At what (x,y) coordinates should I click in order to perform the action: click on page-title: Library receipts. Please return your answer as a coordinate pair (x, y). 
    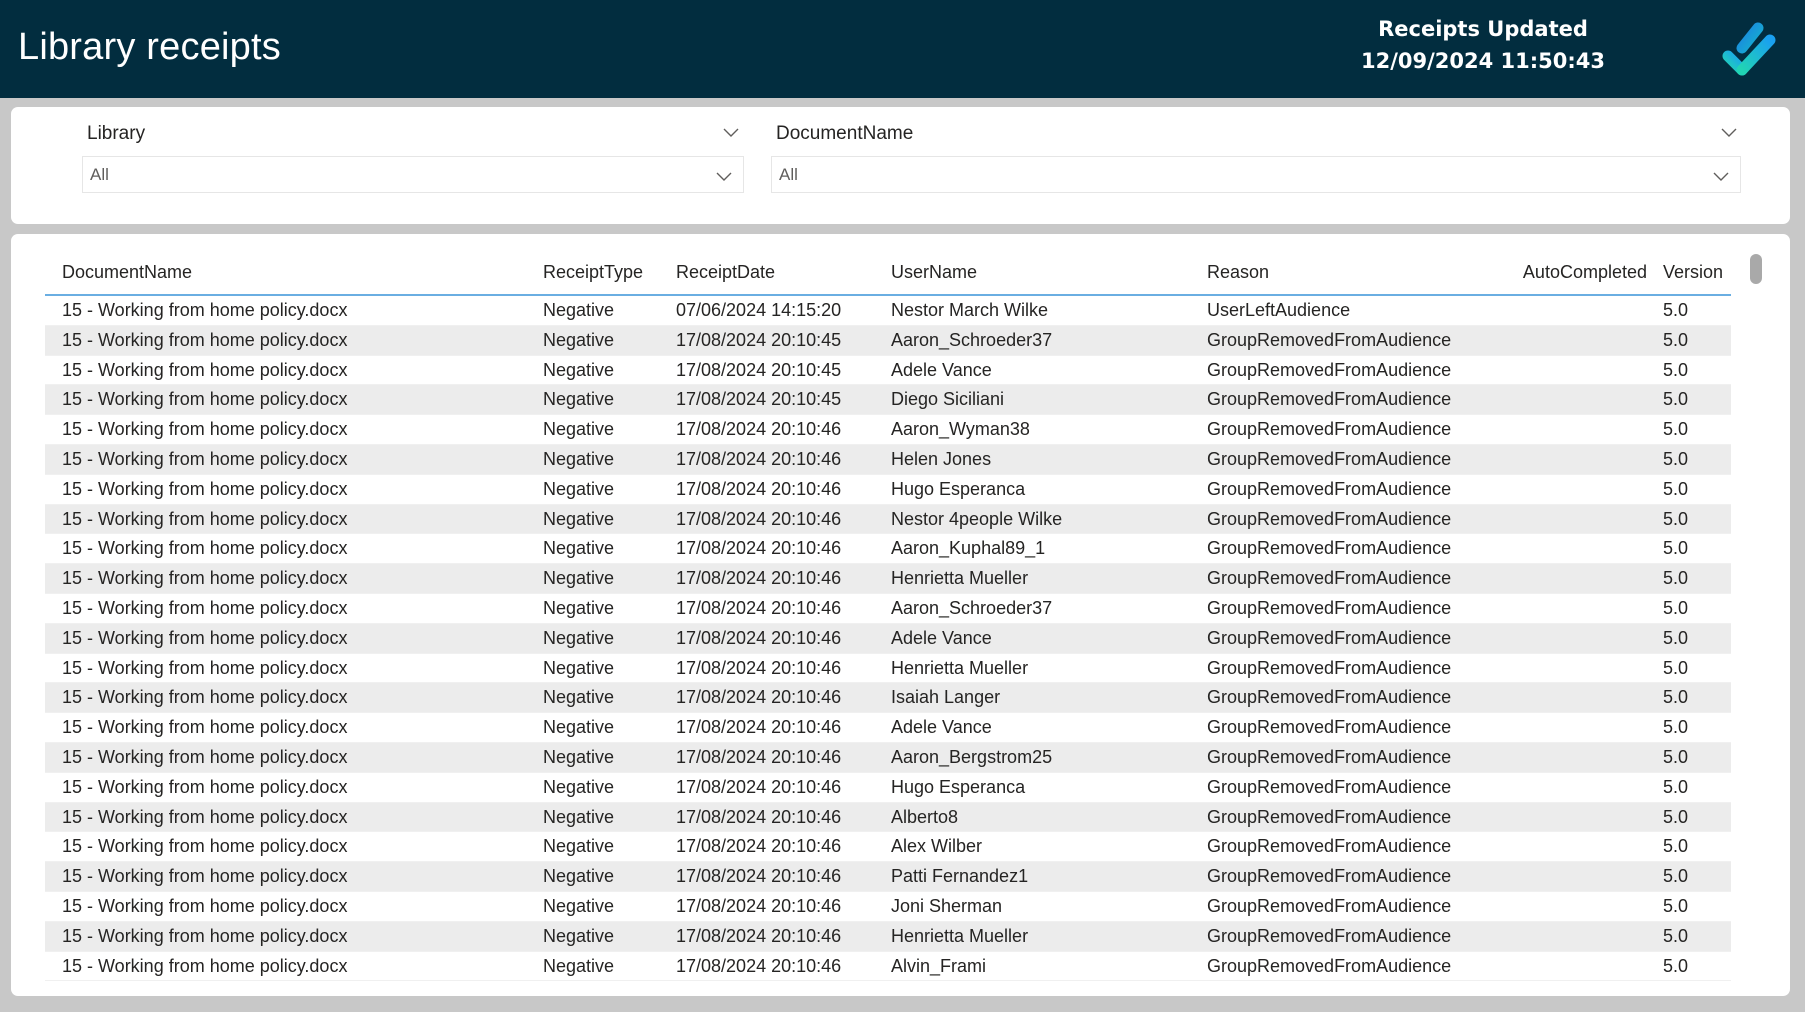
    Looking at the image, I should click on (149, 47).